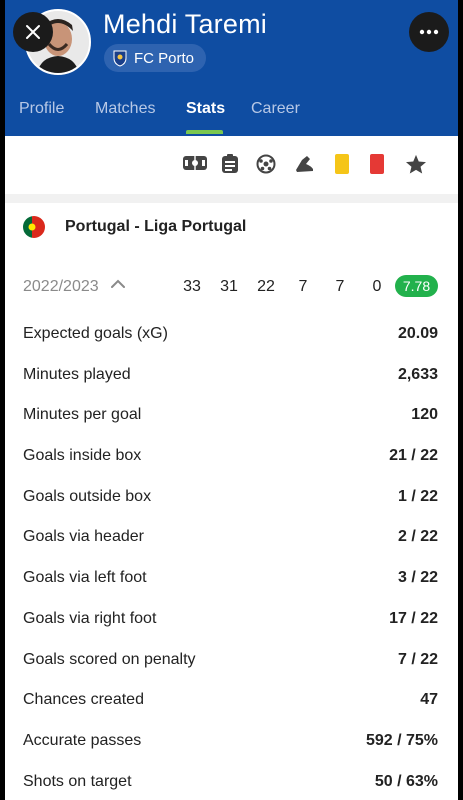 The image size is (463, 800). I want to click on summary-value: 33, so click(192, 286).